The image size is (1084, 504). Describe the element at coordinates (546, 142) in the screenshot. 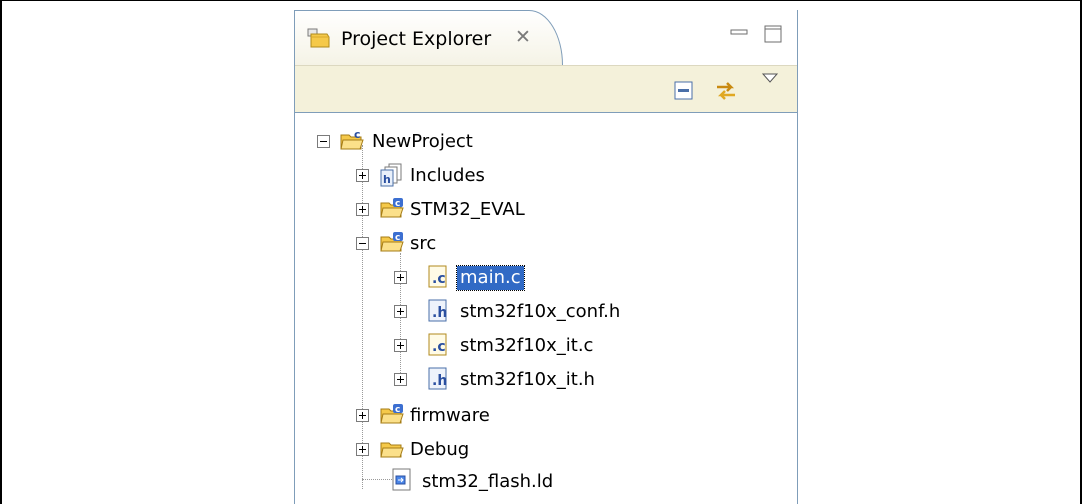

I see `tree-item-newproject: c NewProject` at that location.